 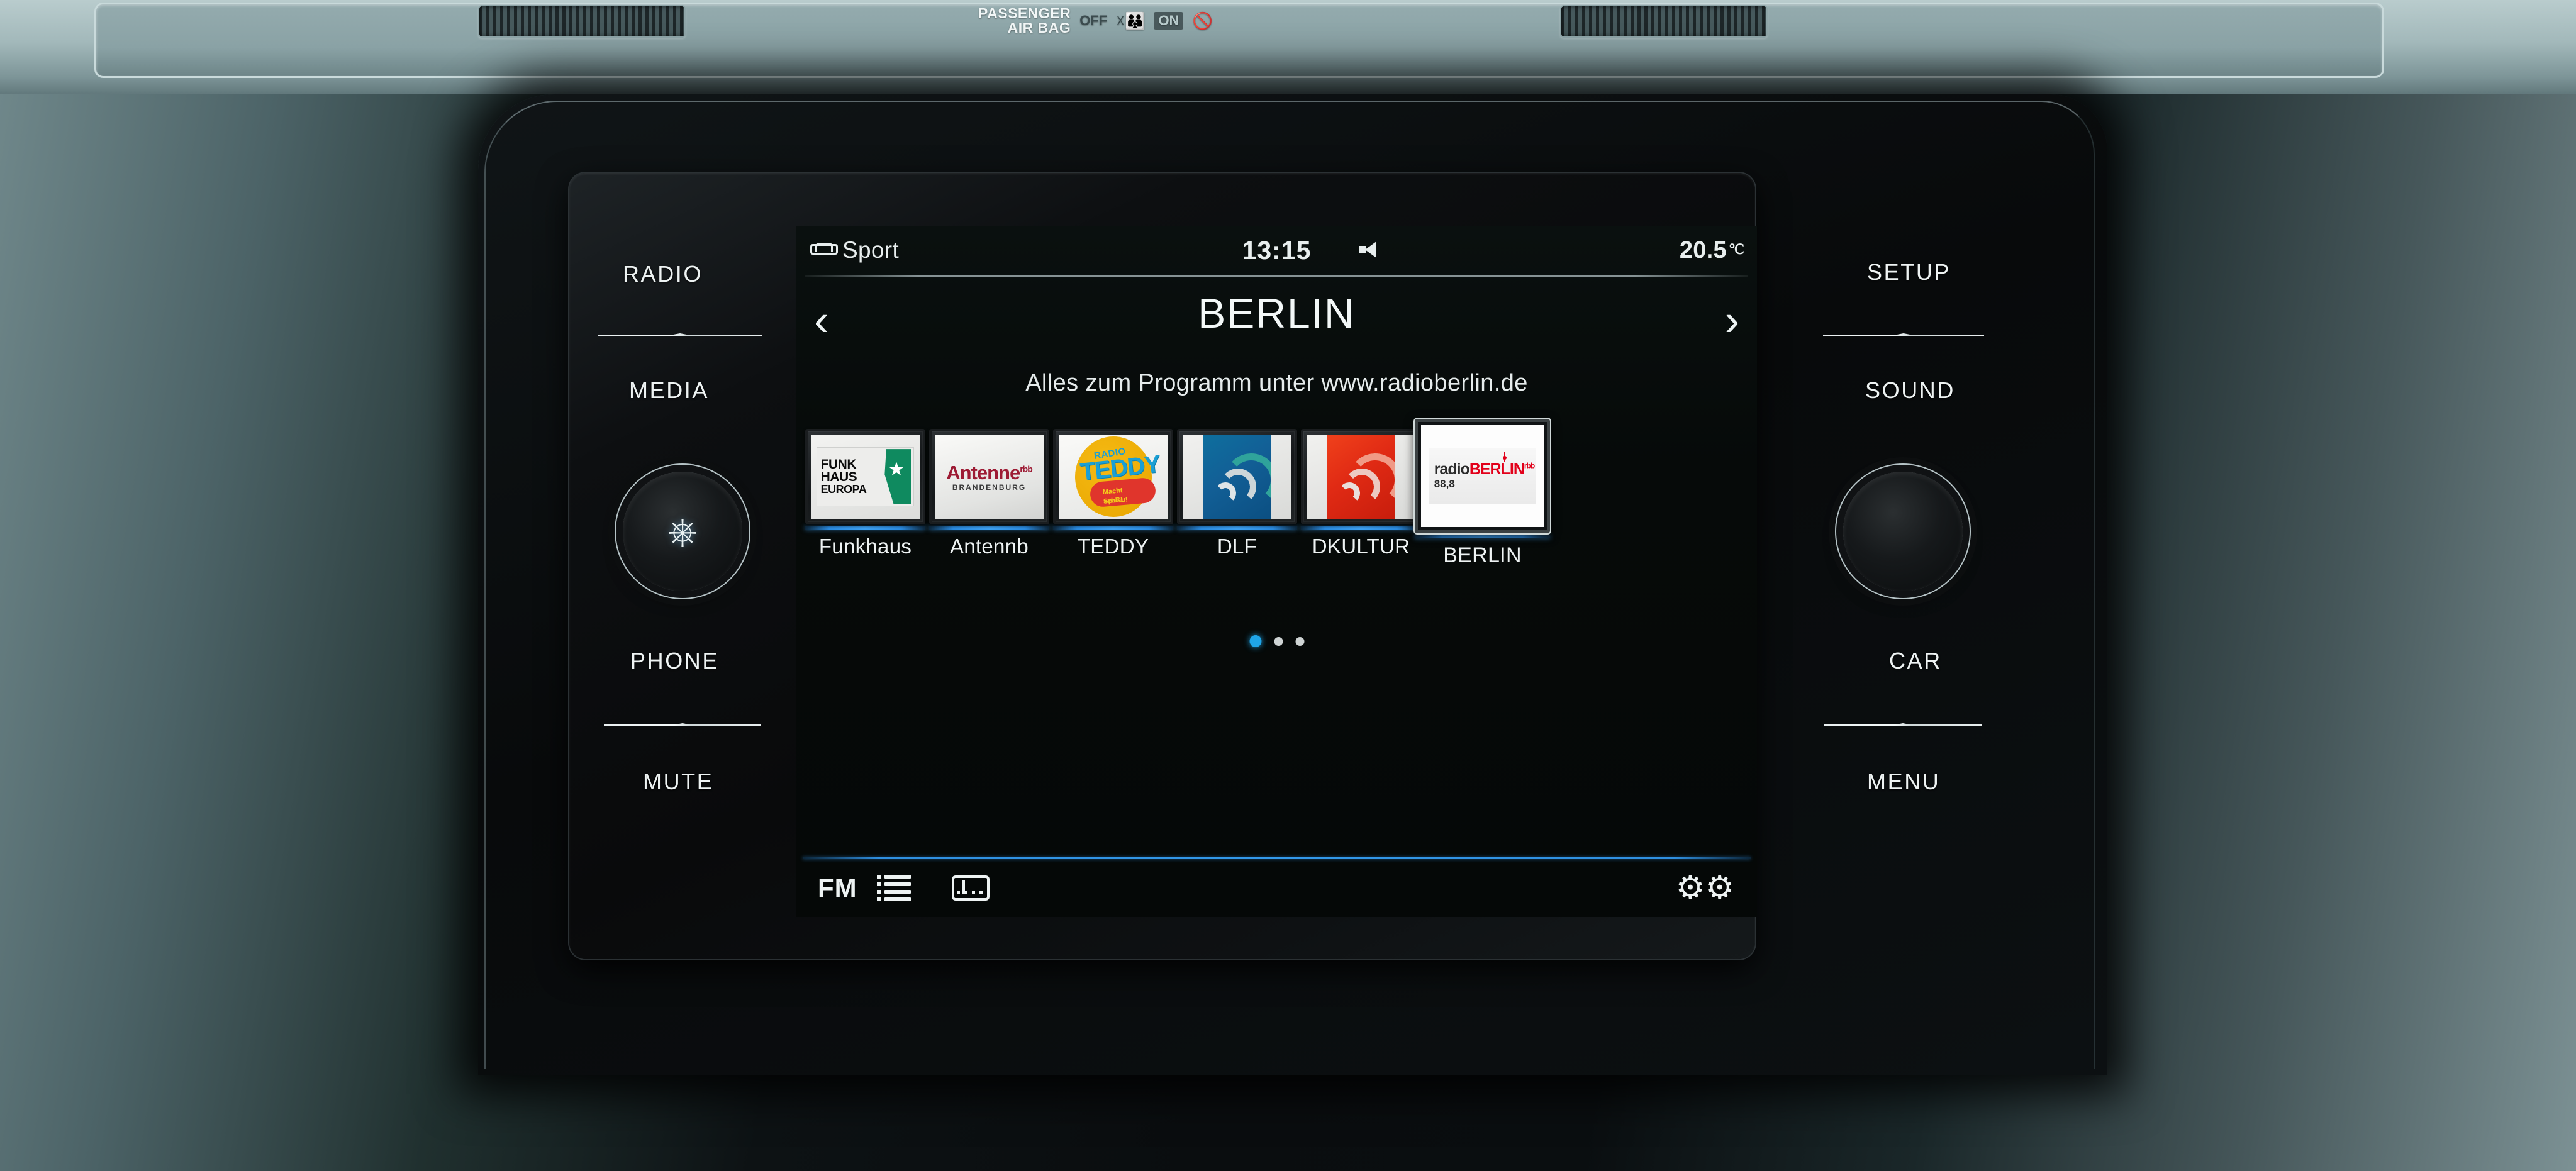 I want to click on airbag-title: PASSENGER AIR BAG, so click(x=1024, y=21).